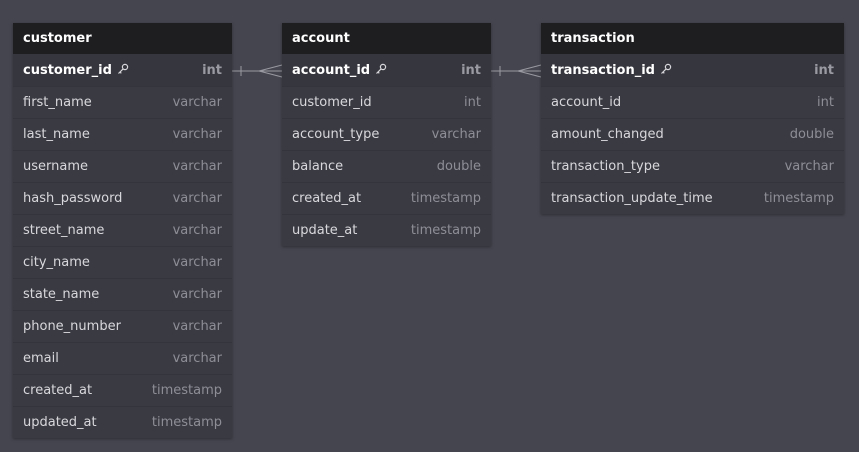 Image resolution: width=859 pixels, height=452 pixels. What do you see at coordinates (325, 230) in the screenshot?
I see `column-name: update_at` at bounding box center [325, 230].